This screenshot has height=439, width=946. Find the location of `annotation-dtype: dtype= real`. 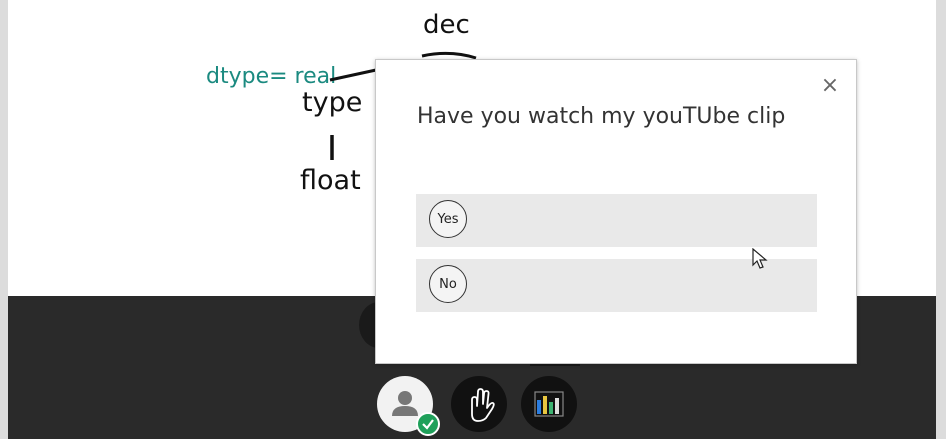

annotation-dtype: dtype= real is located at coordinates (271, 76).